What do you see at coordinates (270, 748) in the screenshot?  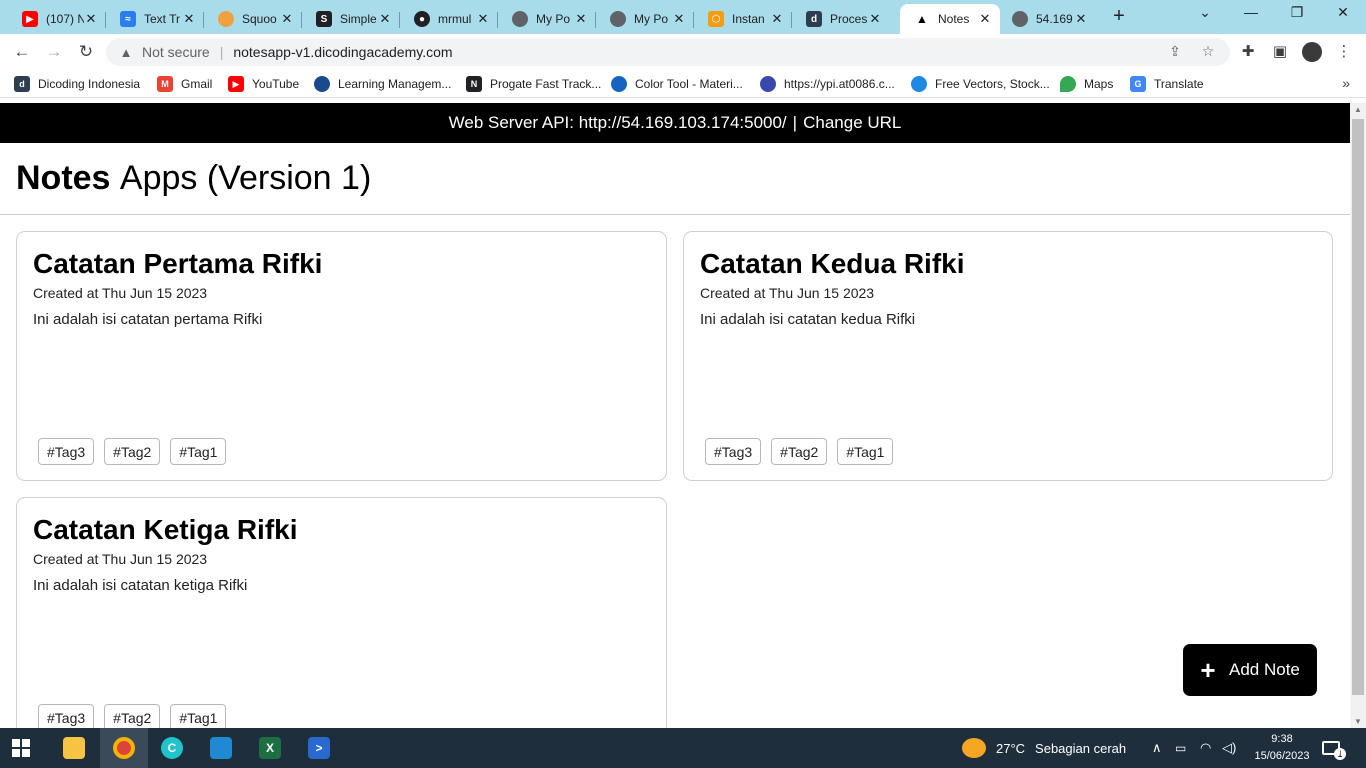 I see `excel-icon: X` at bounding box center [270, 748].